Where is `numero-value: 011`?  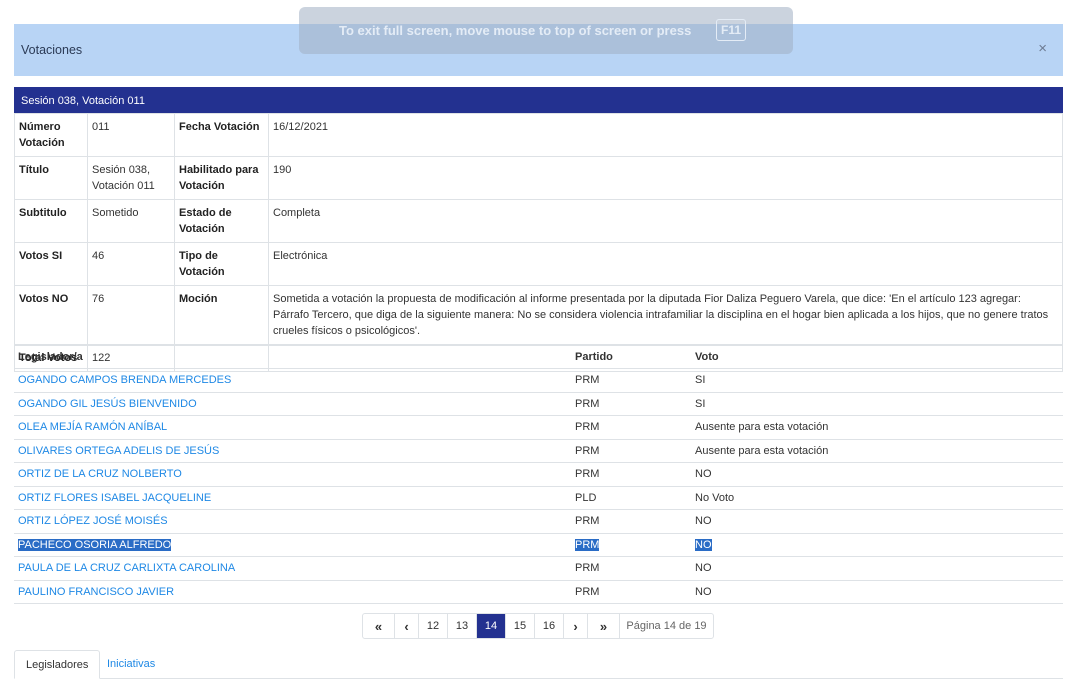
numero-value: 011 is located at coordinates (131, 135).